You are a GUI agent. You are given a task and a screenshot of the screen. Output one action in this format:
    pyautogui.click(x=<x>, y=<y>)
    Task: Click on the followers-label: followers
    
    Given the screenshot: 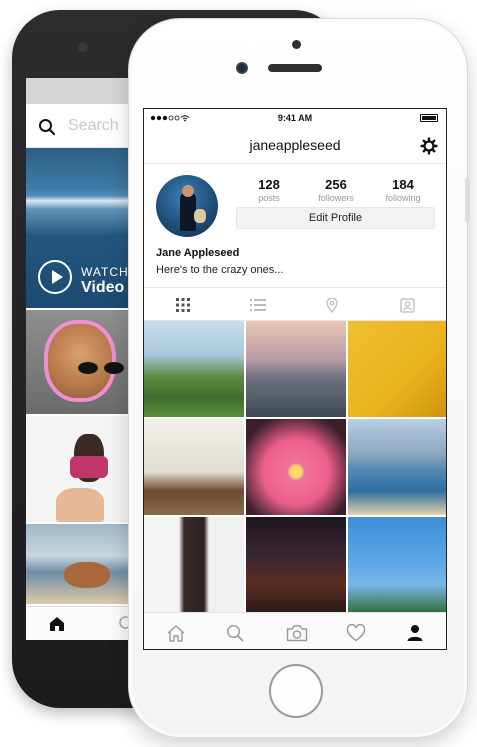 What is the action you would take?
    pyautogui.click(x=336, y=198)
    